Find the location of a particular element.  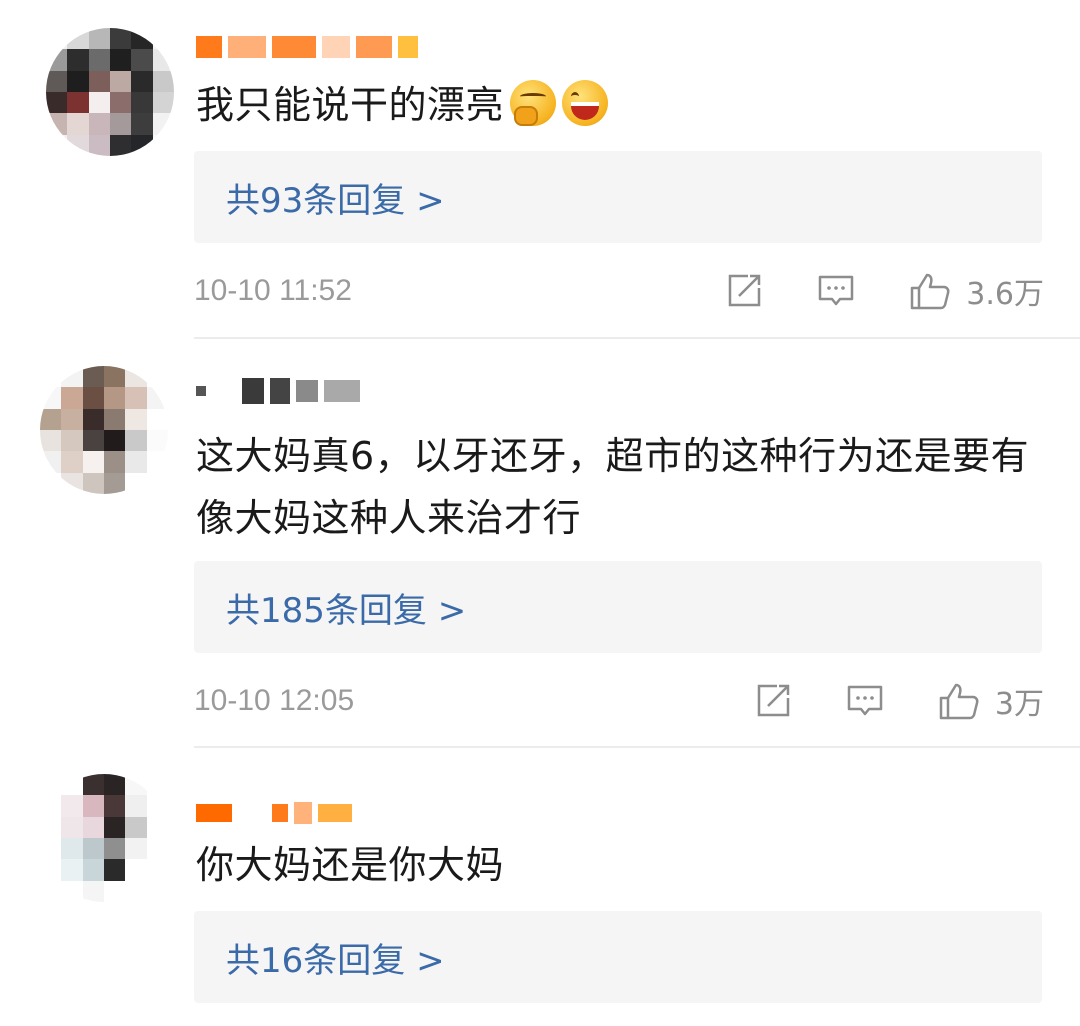

comment-text-content: 我只能说干的漂亮 is located at coordinates (350, 105).